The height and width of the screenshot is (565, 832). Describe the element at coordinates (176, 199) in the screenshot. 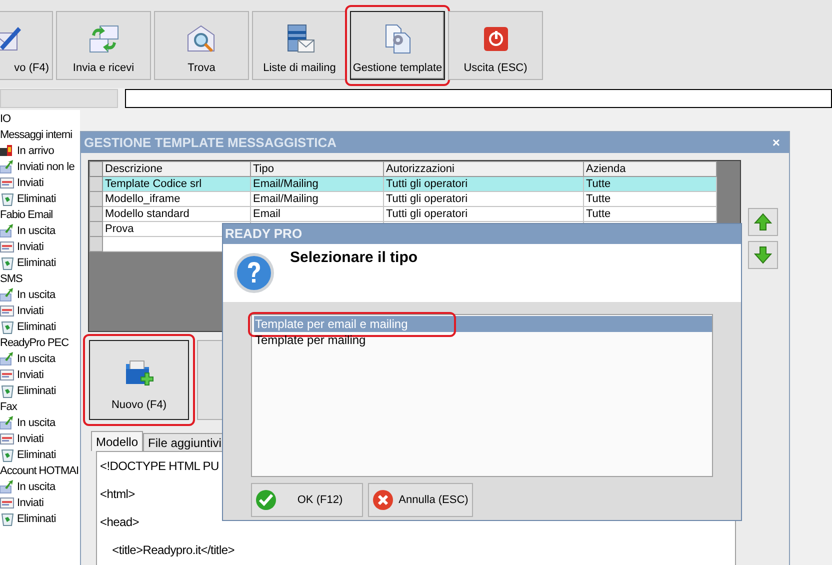

I see `table-cell: Modello_iframe` at that location.